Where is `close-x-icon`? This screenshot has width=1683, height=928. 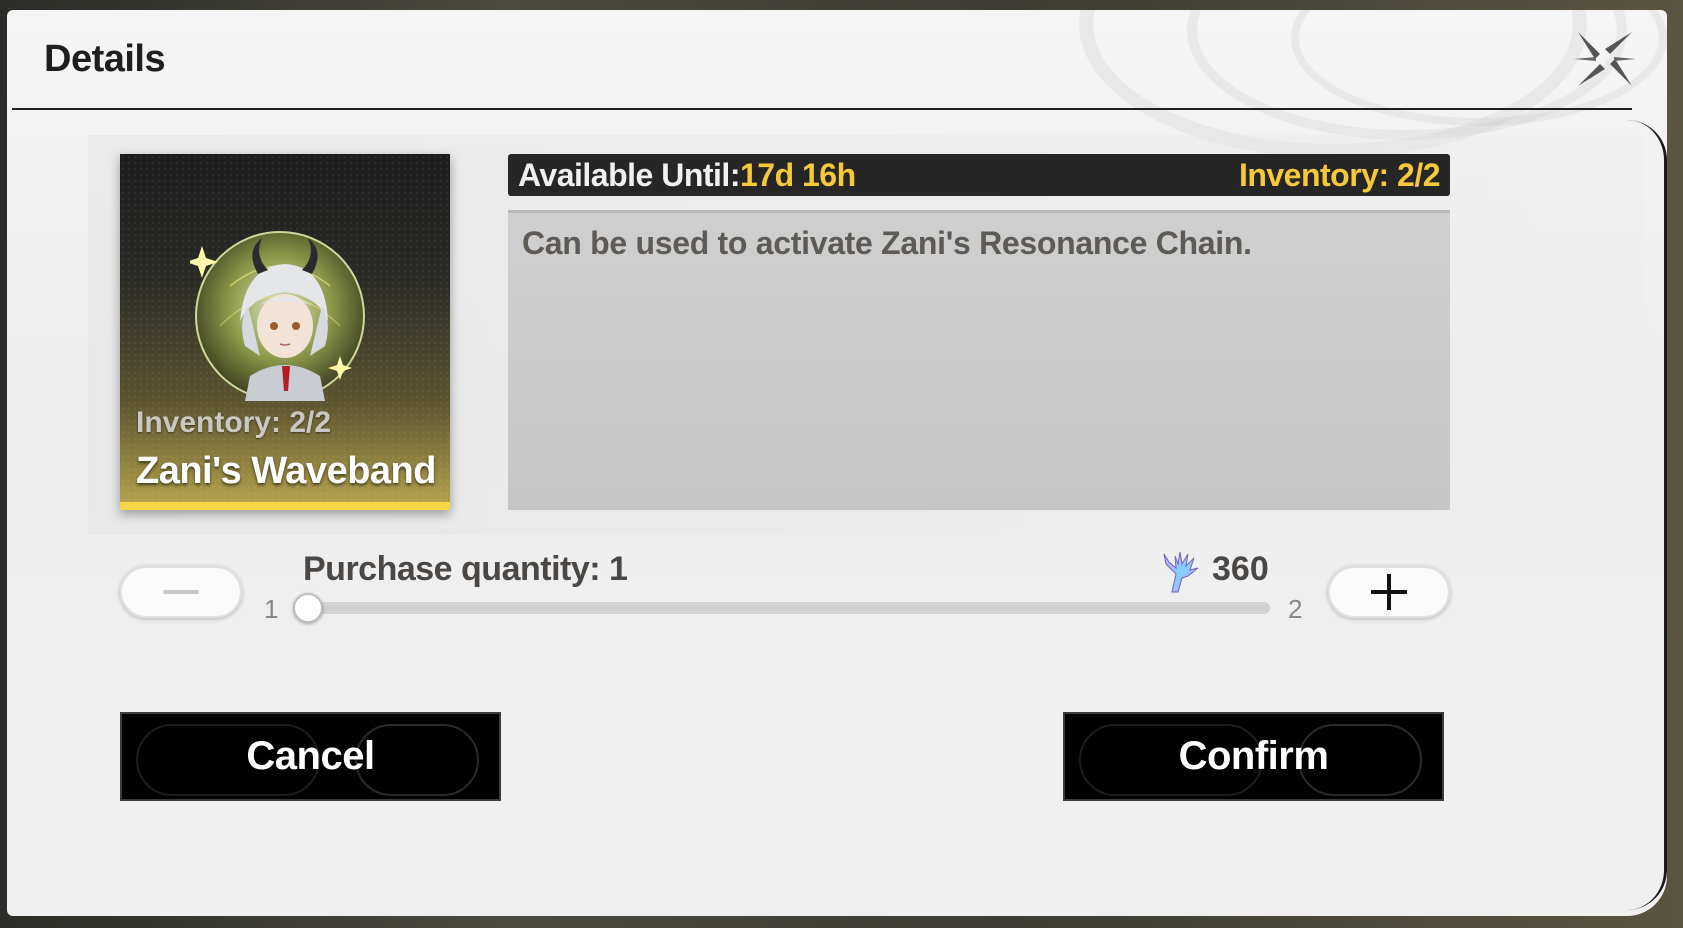 close-x-icon is located at coordinates (1605, 59).